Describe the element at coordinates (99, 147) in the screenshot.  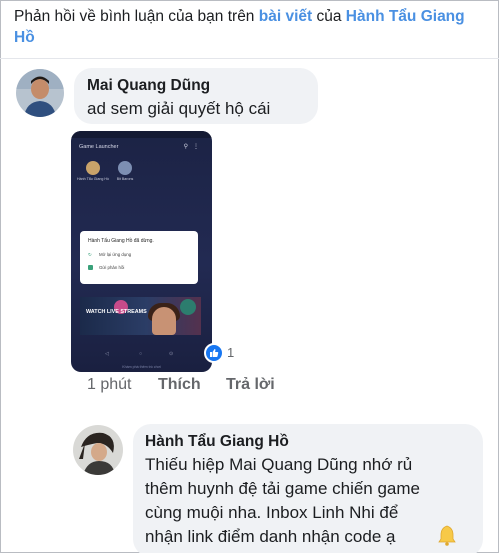
I see `launcher-title: Game Launcher` at that location.